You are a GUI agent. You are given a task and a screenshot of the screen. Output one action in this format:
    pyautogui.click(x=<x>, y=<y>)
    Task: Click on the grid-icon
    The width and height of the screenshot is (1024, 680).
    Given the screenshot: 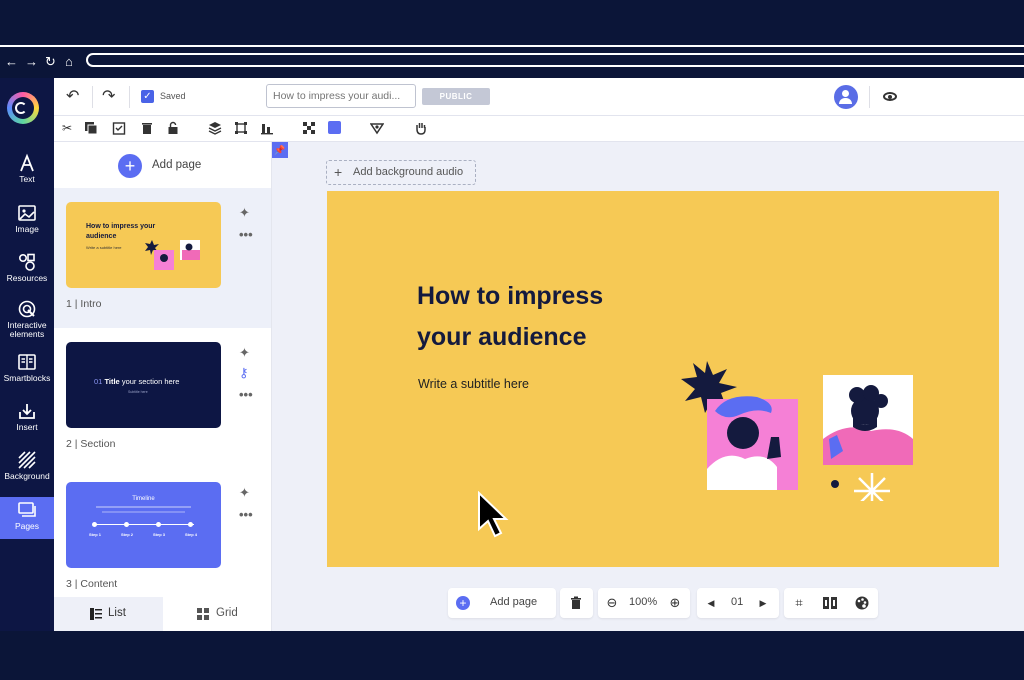 What is the action you would take?
    pyautogui.click(x=203, y=614)
    